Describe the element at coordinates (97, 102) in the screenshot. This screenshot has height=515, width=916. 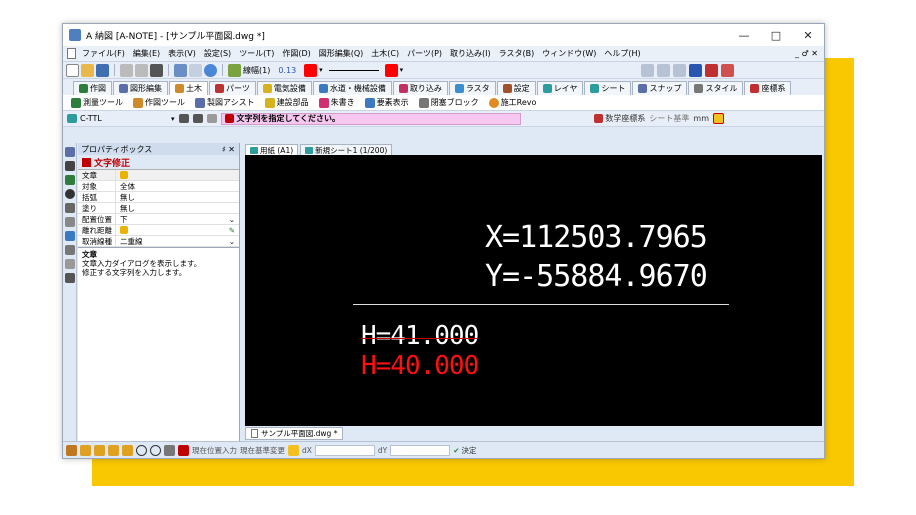
I see `survey-tool-button: 測量ツール` at that location.